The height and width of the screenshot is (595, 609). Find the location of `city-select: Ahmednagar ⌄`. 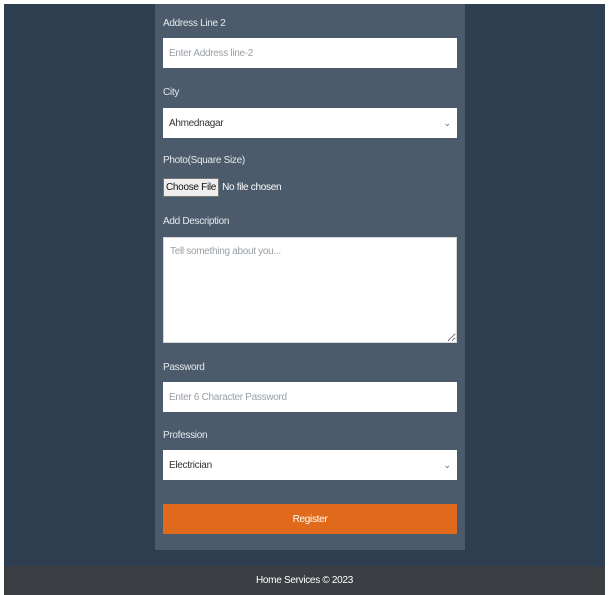

city-select: Ahmednagar ⌄ is located at coordinates (310, 123).